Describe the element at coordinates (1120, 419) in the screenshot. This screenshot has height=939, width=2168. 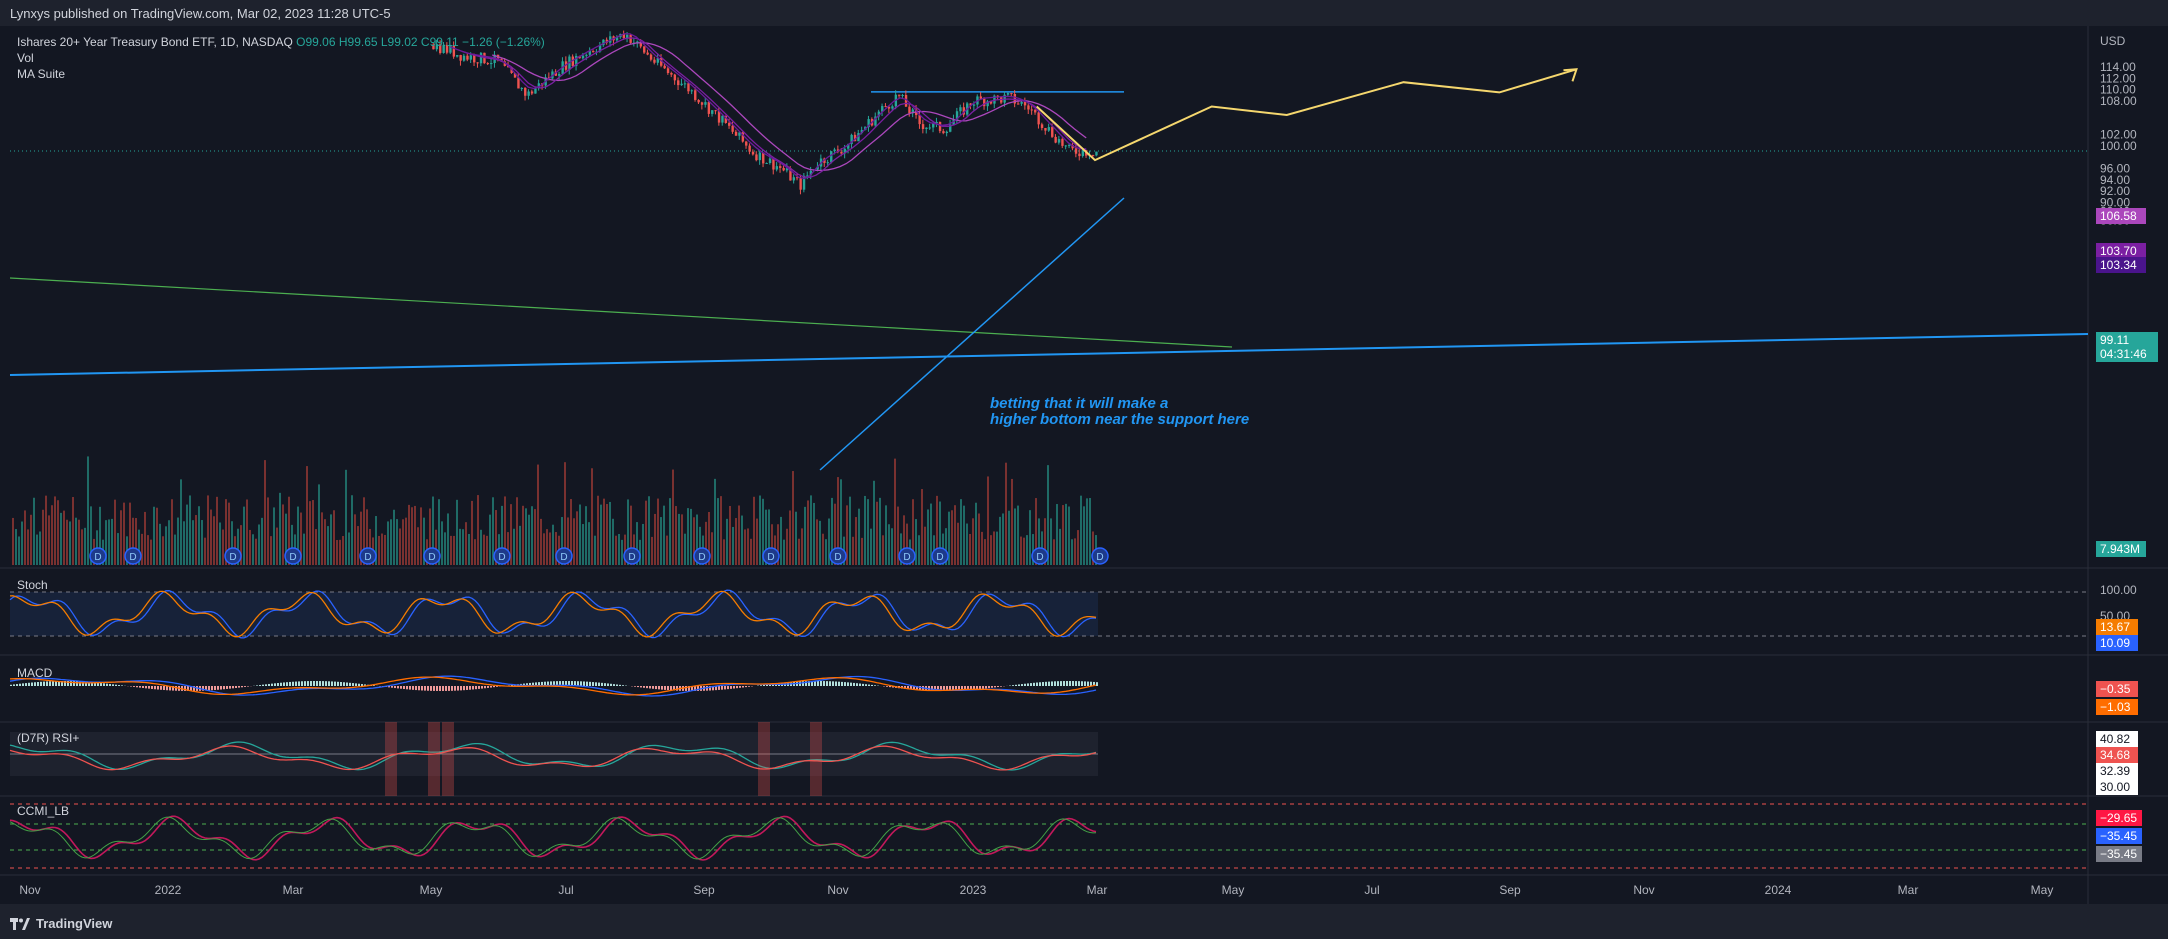
I see `annotation-line-2: higher bottom near the support here` at that location.